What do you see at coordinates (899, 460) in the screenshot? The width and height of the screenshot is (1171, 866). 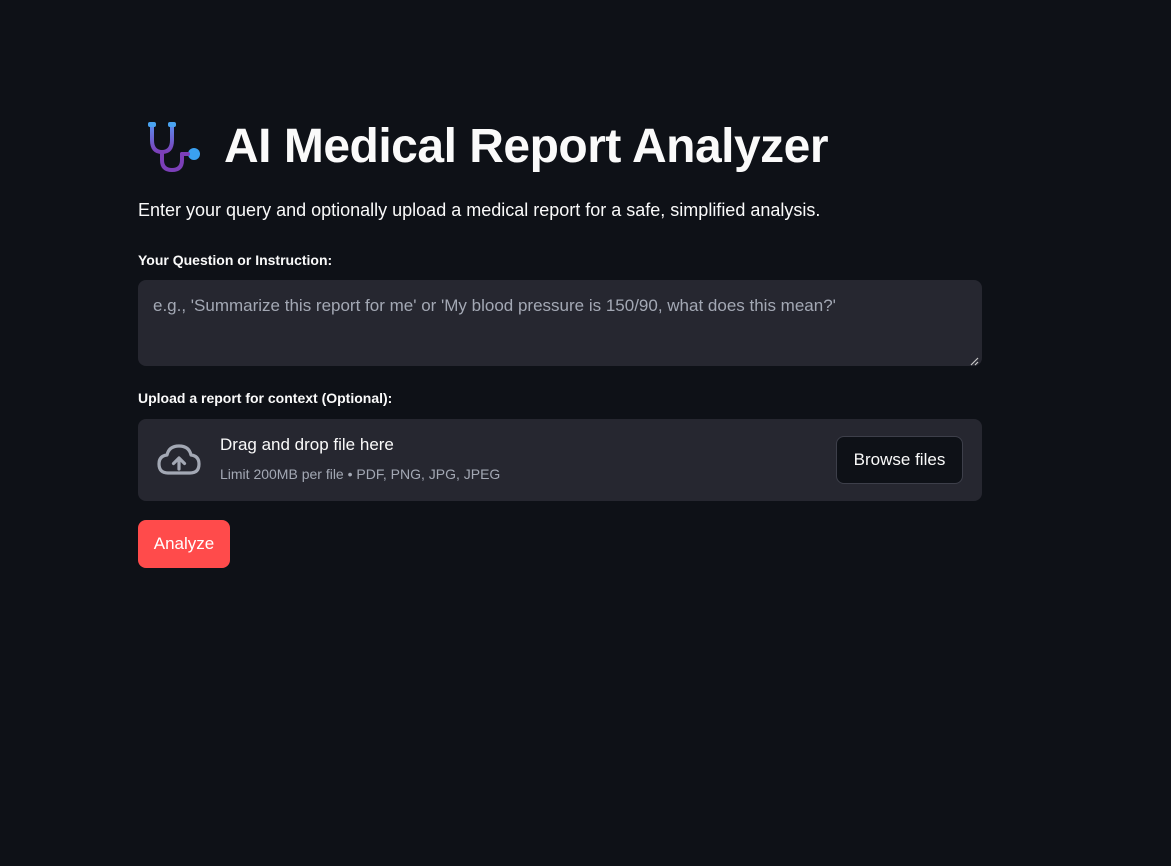 I see `browse-files-button: Browse files` at bounding box center [899, 460].